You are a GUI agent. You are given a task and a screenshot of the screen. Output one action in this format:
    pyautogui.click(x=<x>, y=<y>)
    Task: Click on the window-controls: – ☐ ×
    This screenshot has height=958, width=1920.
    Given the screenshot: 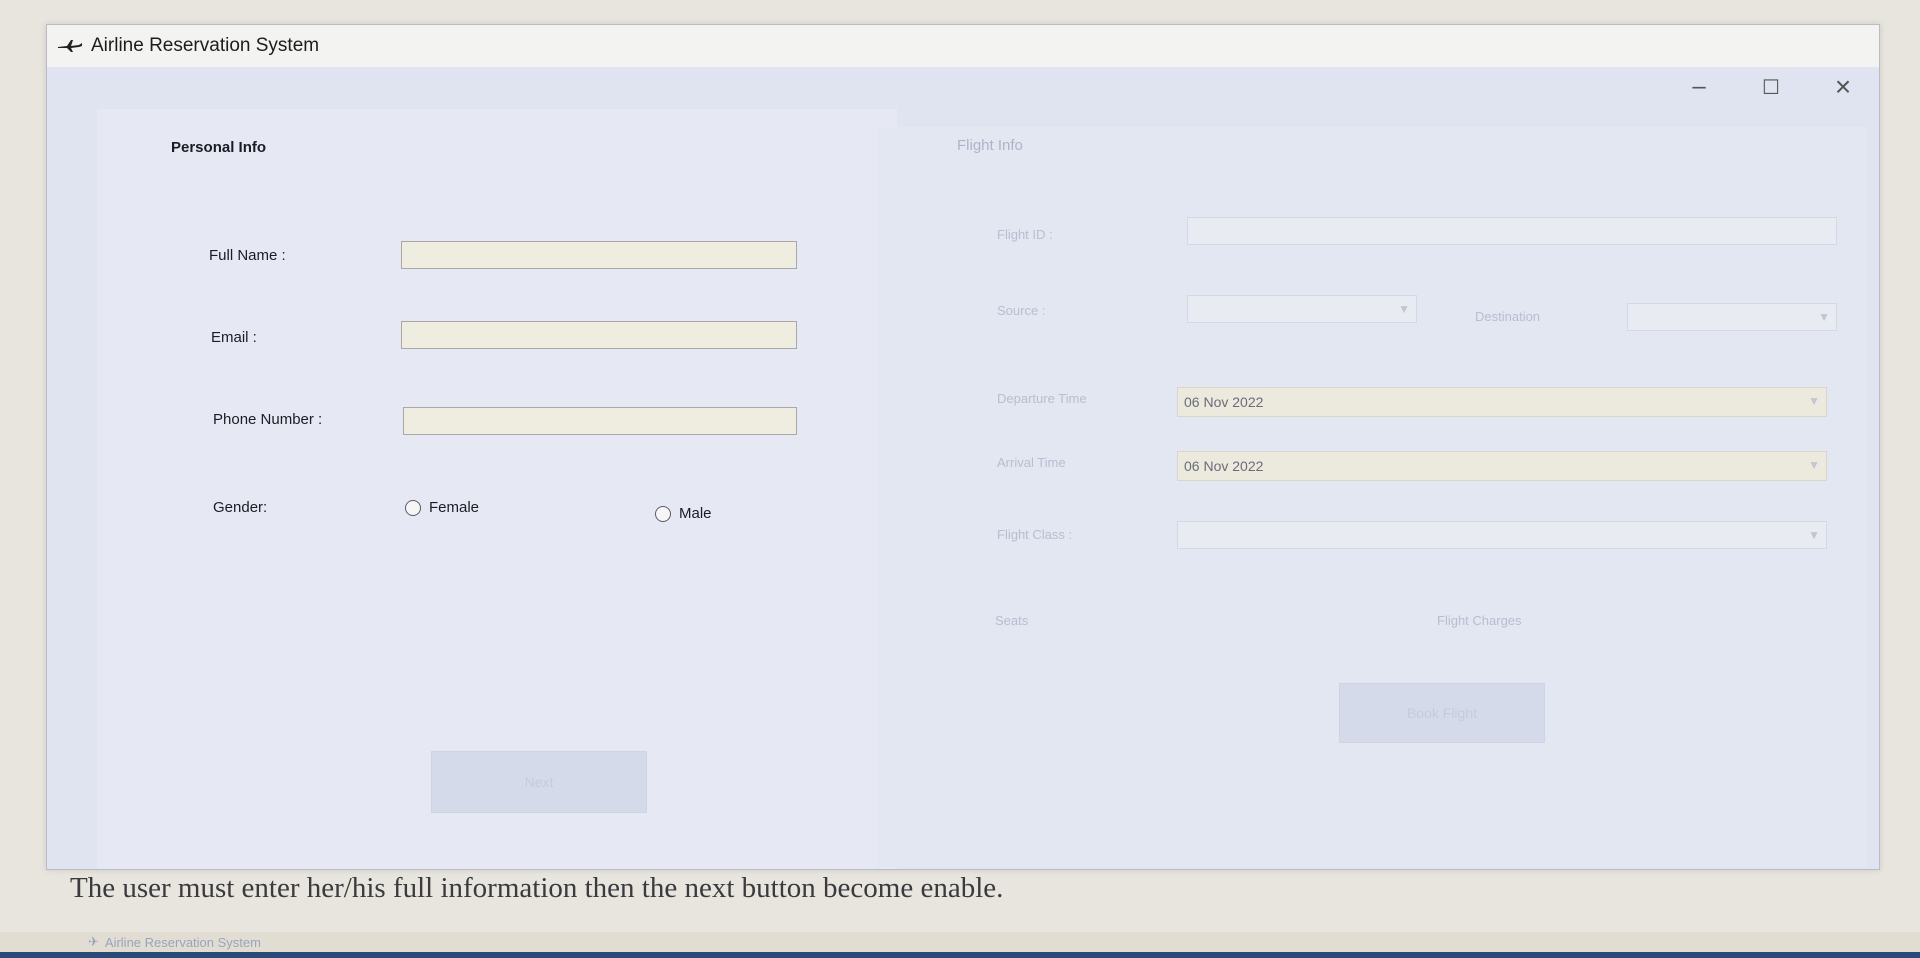 What is the action you would take?
    pyautogui.click(x=1771, y=87)
    